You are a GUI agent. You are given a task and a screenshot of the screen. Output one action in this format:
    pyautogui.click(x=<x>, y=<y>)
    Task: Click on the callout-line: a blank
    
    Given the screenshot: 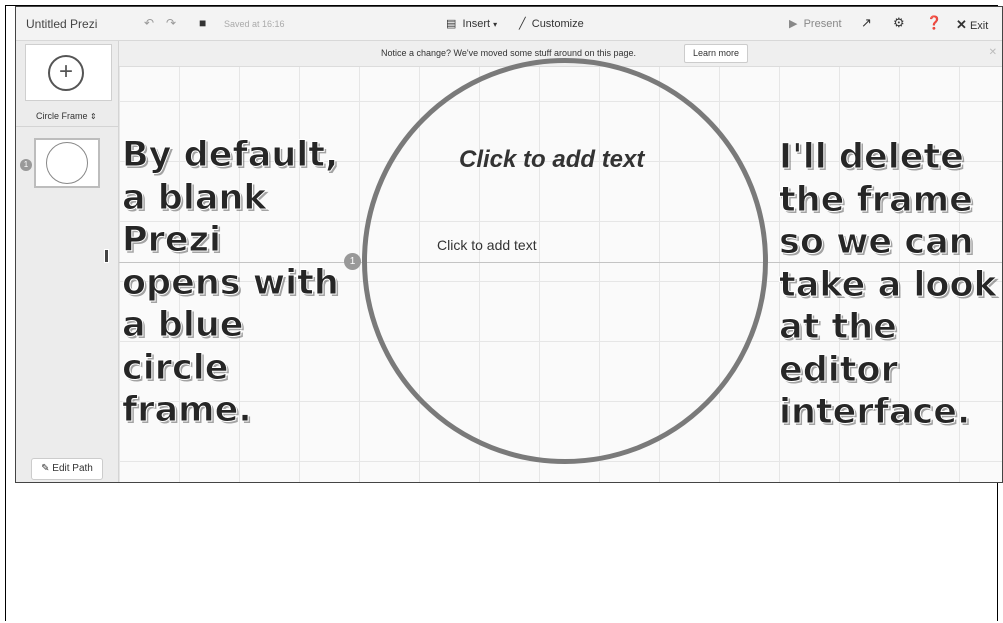 What is the action you would take?
    pyautogui.click(x=195, y=197)
    